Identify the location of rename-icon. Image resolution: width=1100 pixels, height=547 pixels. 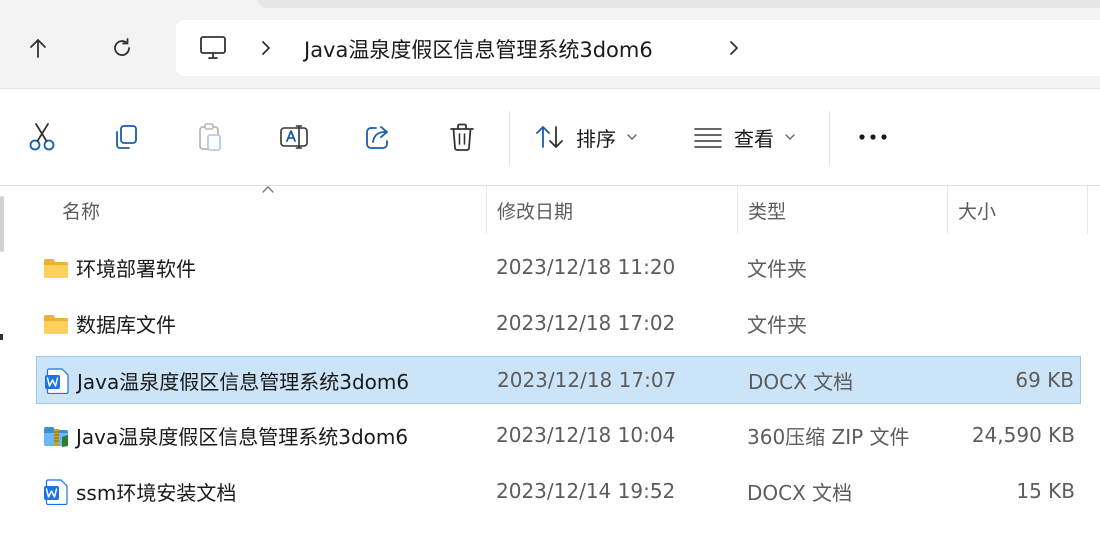
(294, 137).